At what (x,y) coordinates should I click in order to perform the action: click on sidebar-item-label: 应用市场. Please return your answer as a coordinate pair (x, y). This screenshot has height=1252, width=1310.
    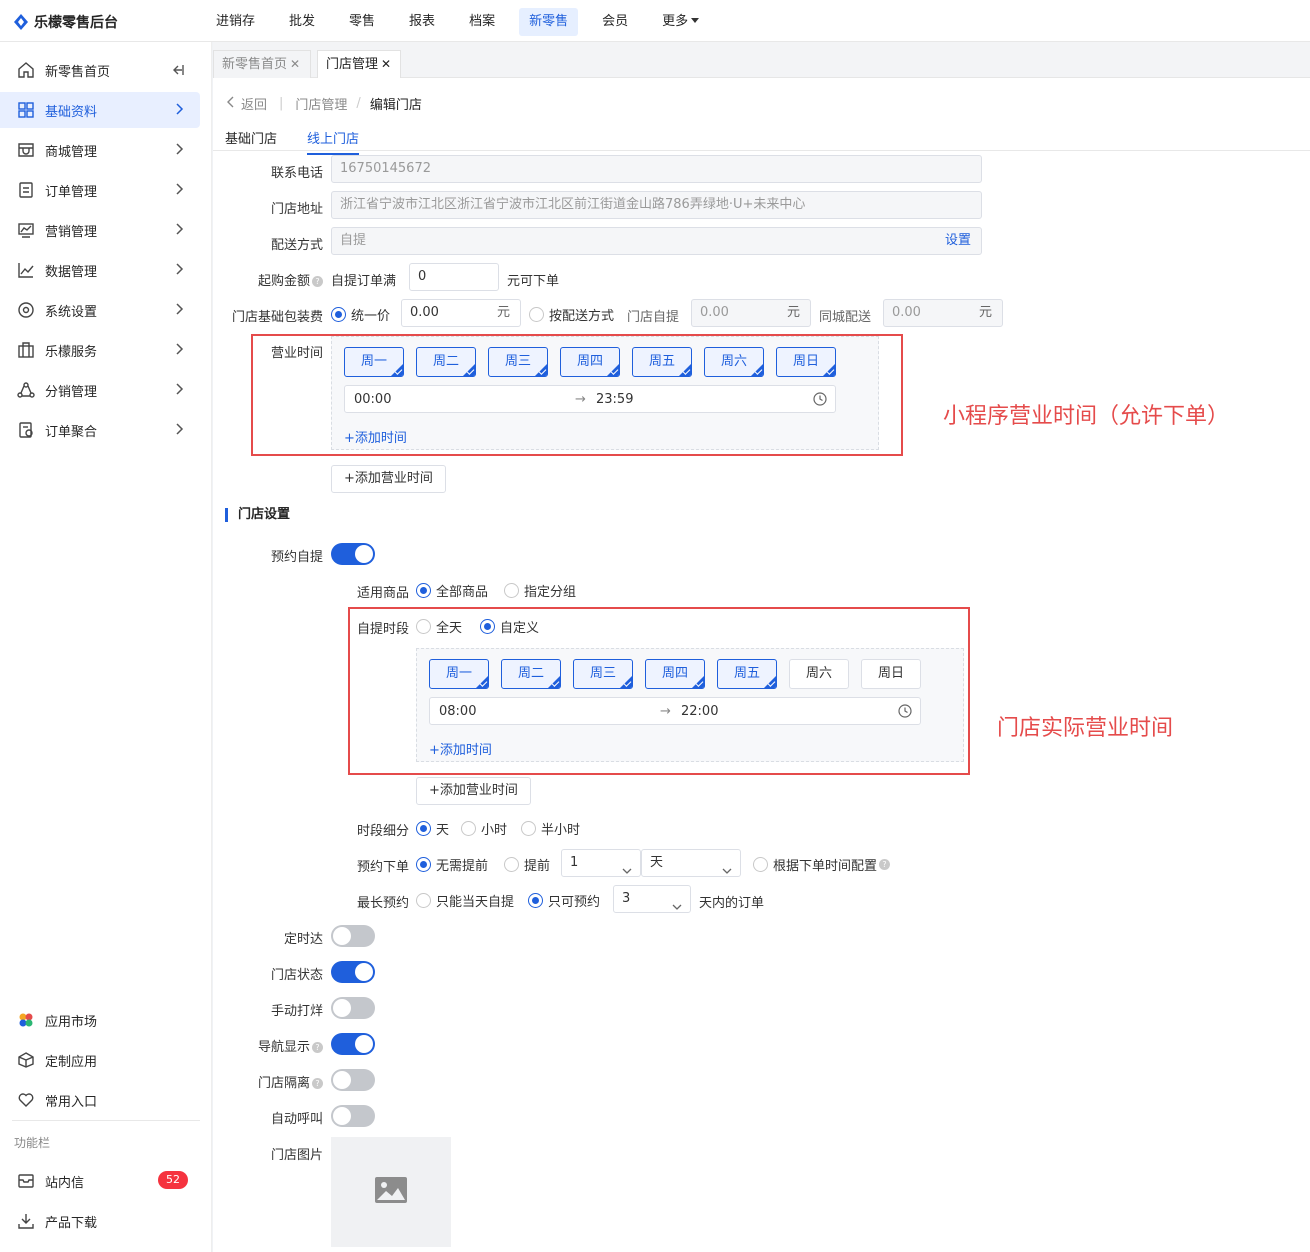
    Looking at the image, I should click on (71, 1022).